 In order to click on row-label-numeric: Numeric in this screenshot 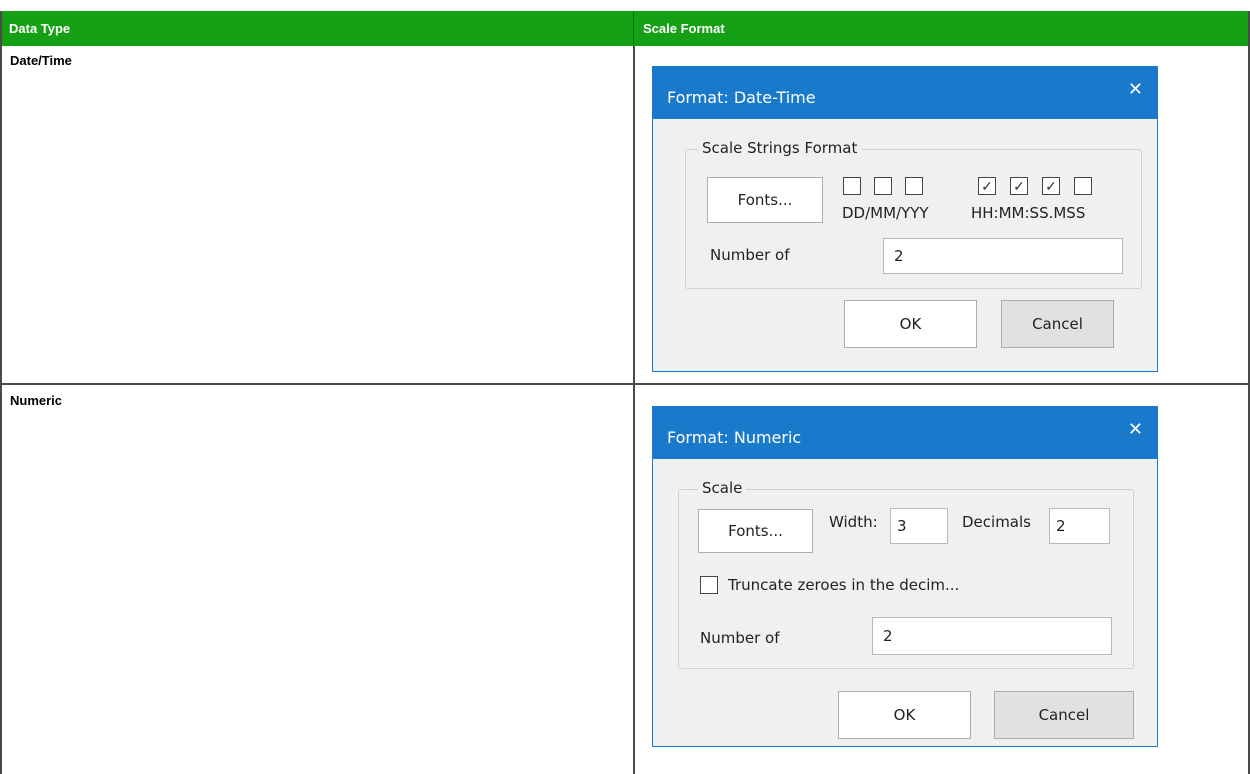, I will do `click(36, 400)`.